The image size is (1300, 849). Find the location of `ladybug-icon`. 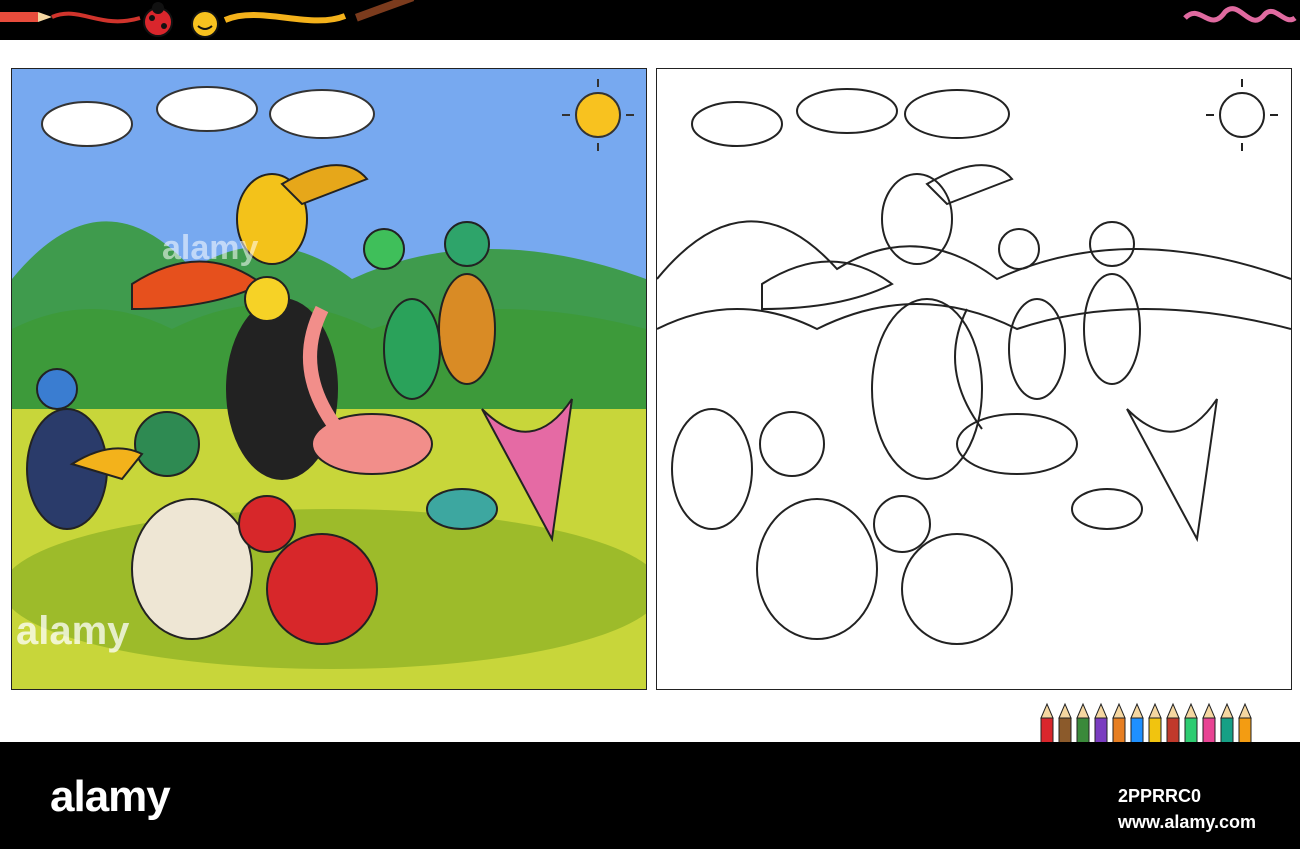

ladybug-icon is located at coordinates (158, 19).